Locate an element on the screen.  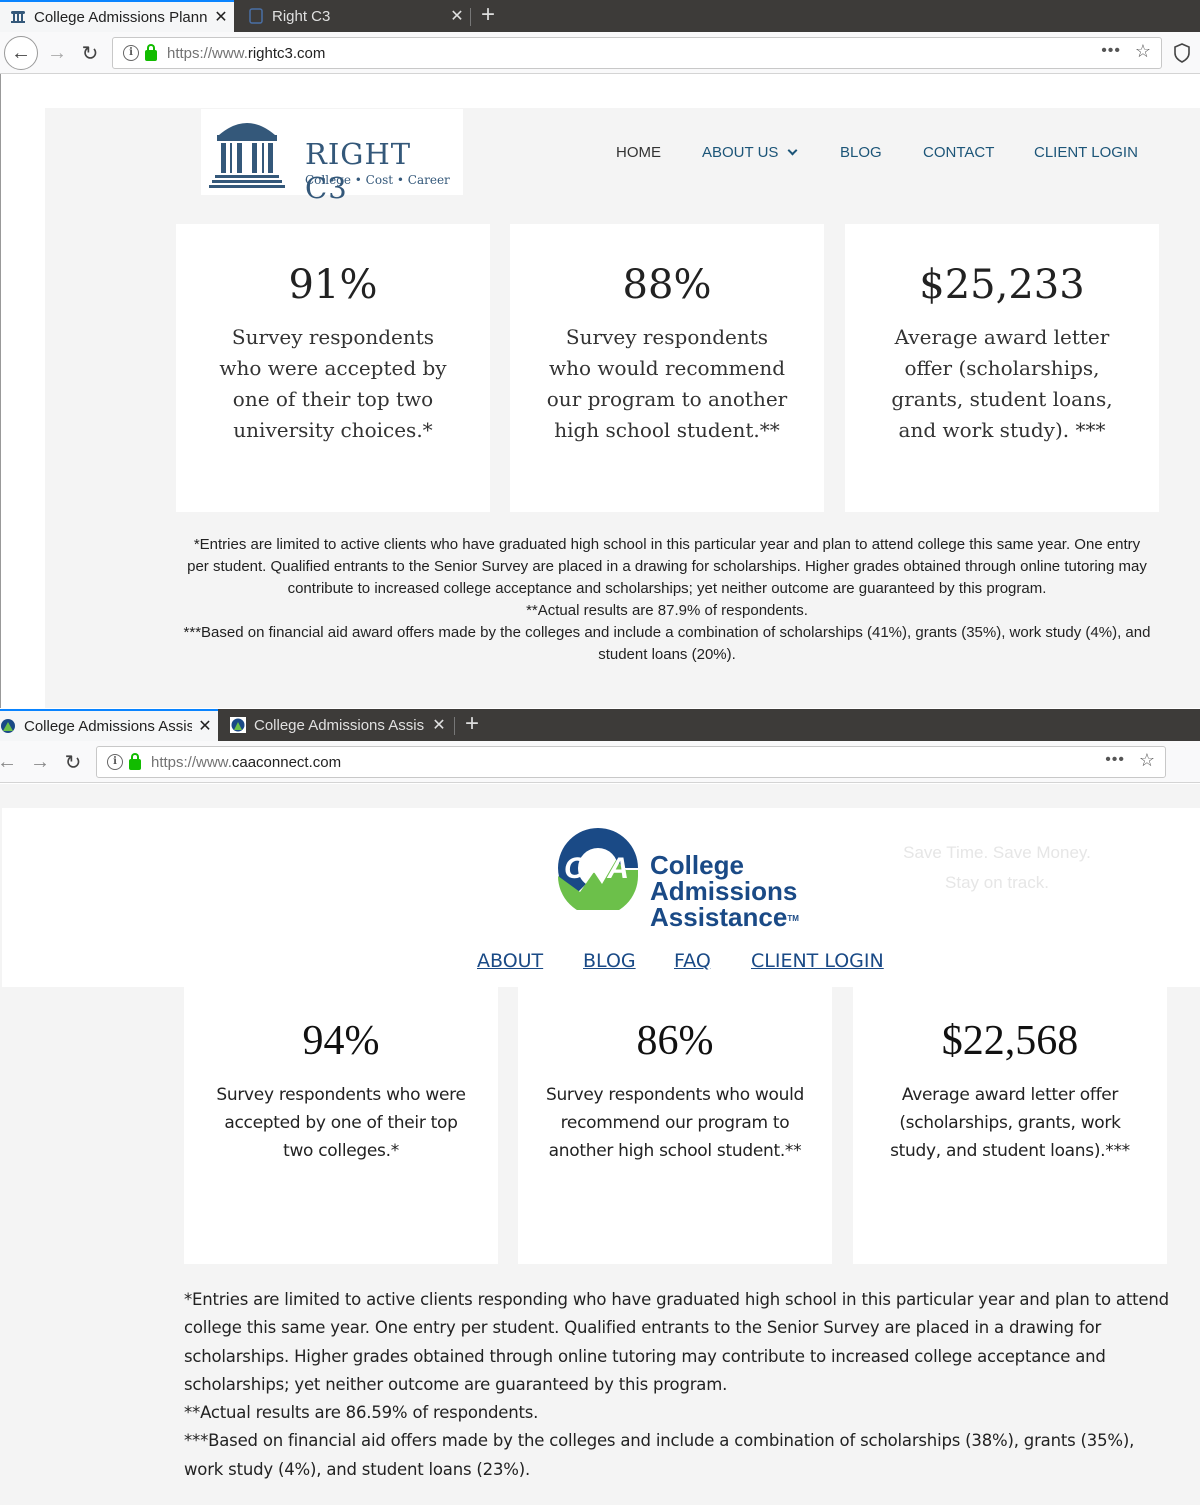
logo-line: Admissions is located at coordinates (724, 891).